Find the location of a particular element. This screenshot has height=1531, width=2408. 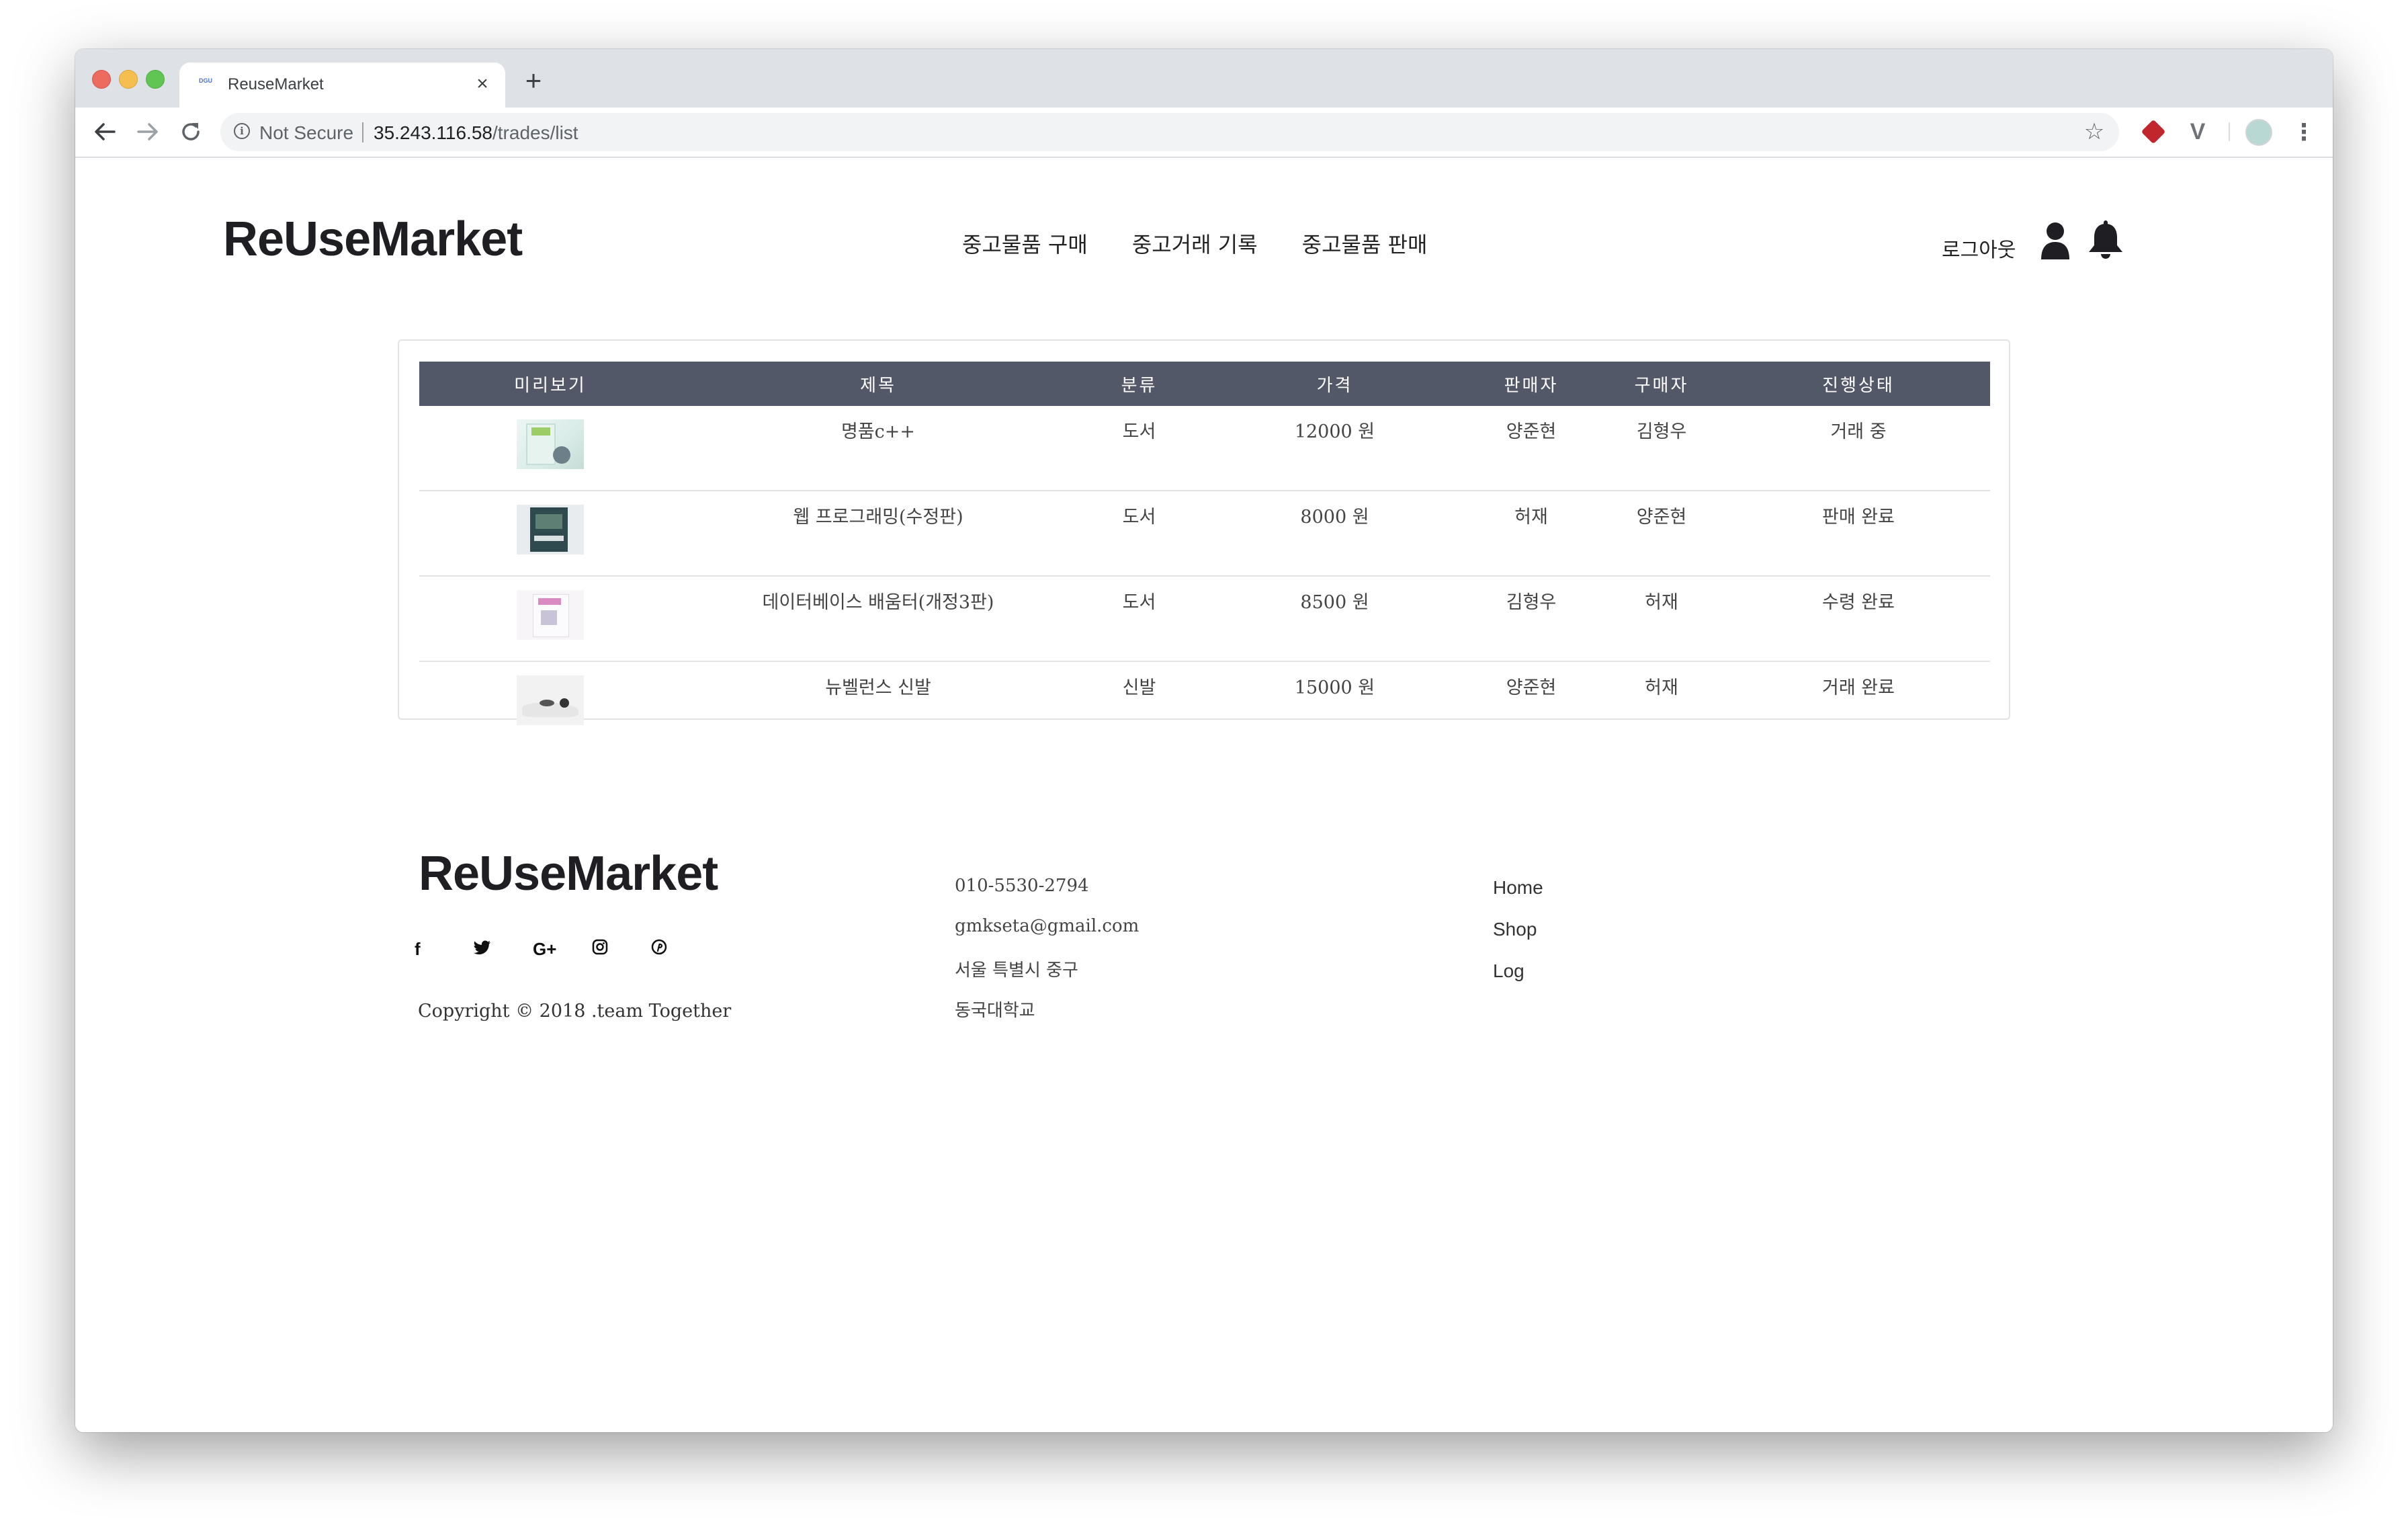

contact-phone: 010-5530-2794 is located at coordinates (1022, 886).